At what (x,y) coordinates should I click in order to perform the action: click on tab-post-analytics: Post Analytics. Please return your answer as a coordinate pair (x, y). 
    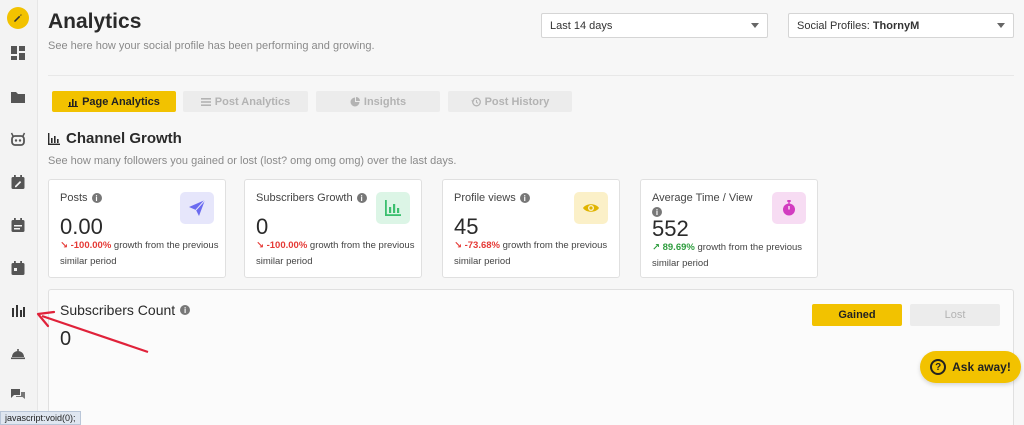
    Looking at the image, I should click on (245, 101).